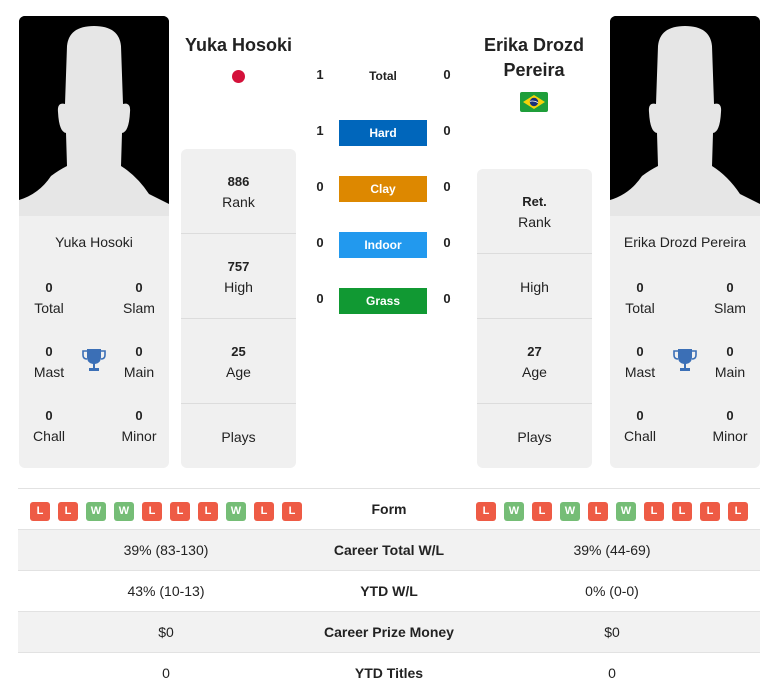 The width and height of the screenshot is (779, 699). I want to click on h2h-grass-p2: 0, so click(447, 298).